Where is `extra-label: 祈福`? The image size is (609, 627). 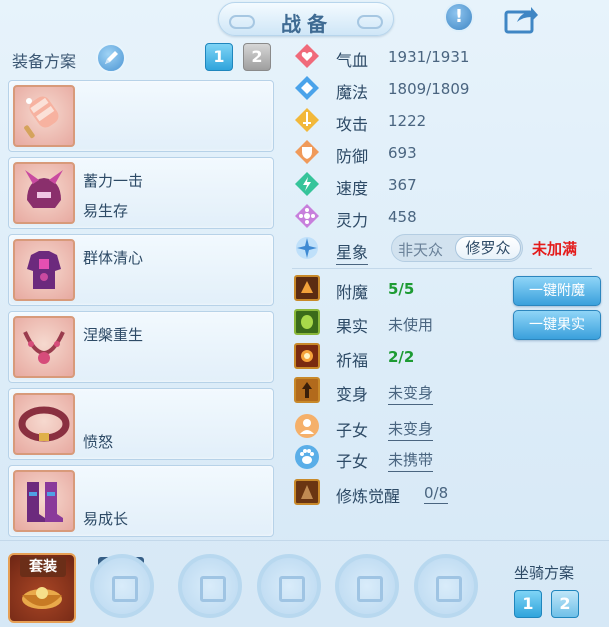 extra-label: 祈福 is located at coordinates (352, 360).